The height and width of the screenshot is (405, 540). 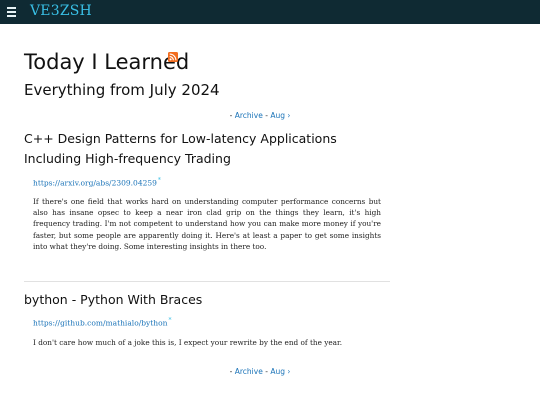 I want to click on archive-nav-bottom: - Archive - Aug ›, so click(x=260, y=371).